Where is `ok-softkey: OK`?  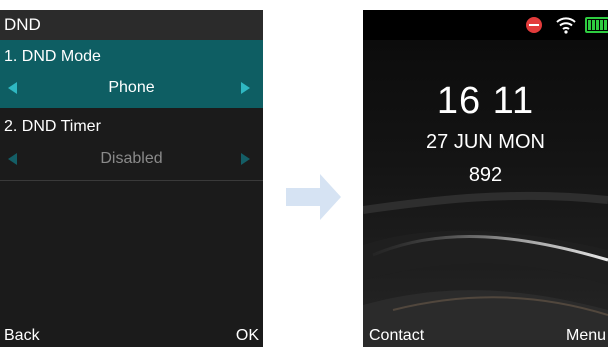
ok-softkey: OK is located at coordinates (247, 336).